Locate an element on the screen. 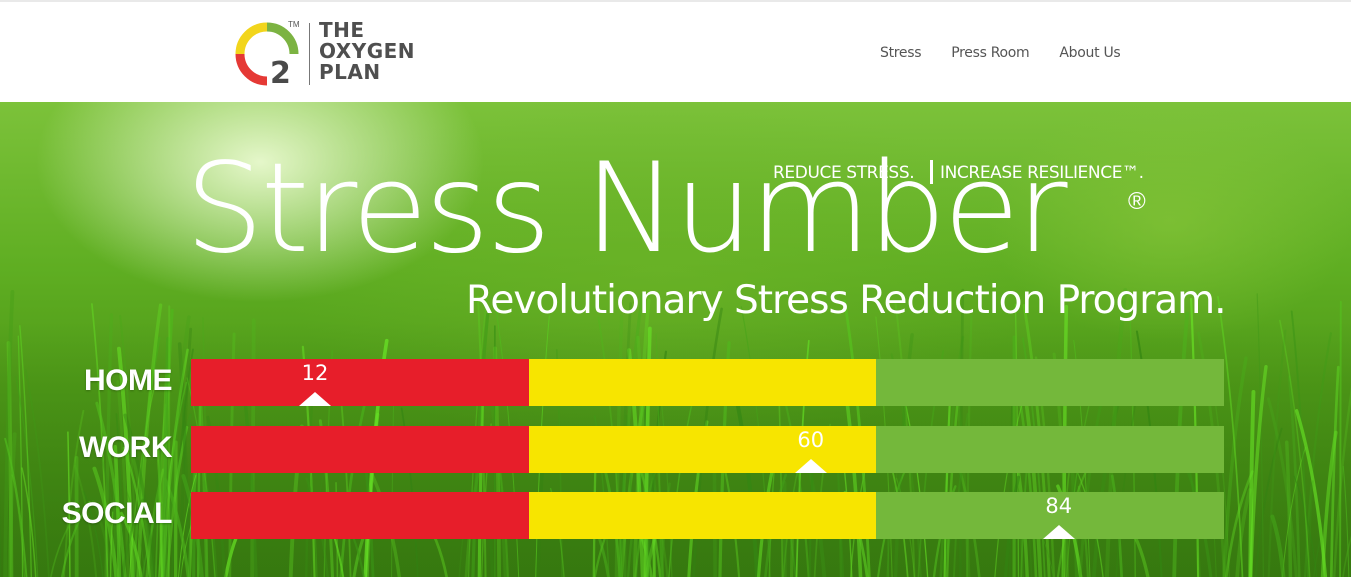 This screenshot has width=1351, height=577. score-row-work: WORK 60 is located at coordinates (675, 450).